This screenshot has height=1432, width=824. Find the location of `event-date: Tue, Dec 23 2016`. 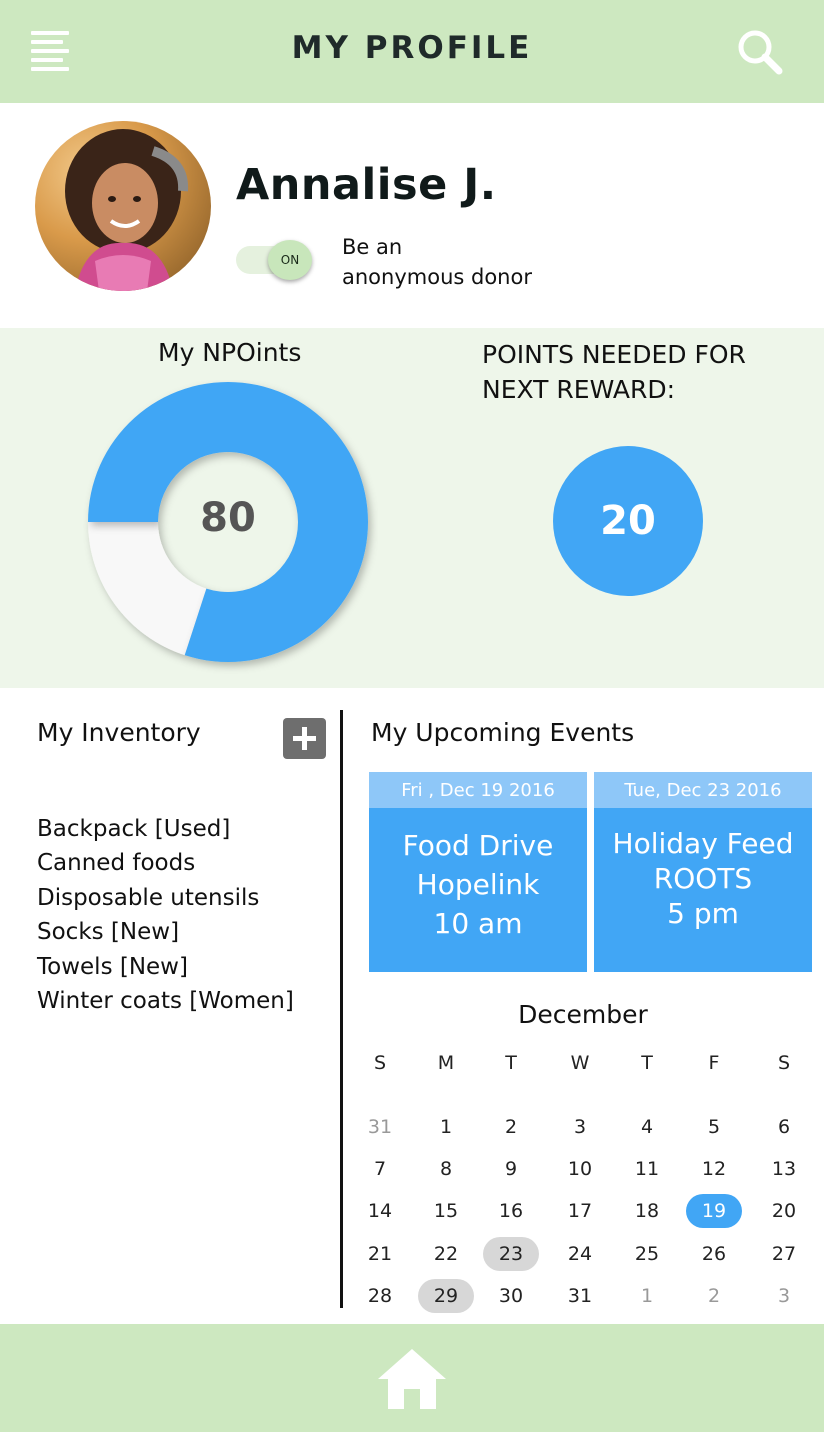

event-date: Tue, Dec 23 2016 is located at coordinates (703, 790).